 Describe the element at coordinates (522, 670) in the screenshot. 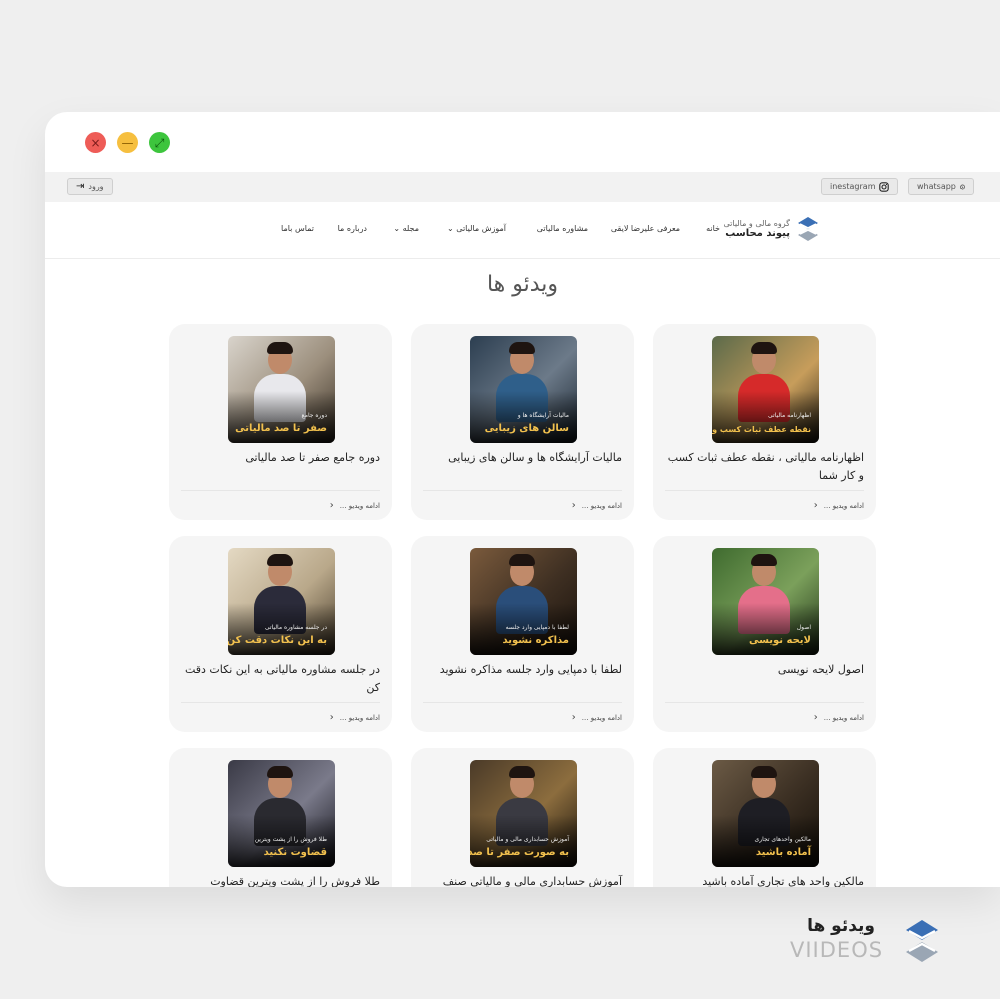

I see `card-title: لطفا با دمپایی وارد جلسه مذاکره نشوید` at that location.